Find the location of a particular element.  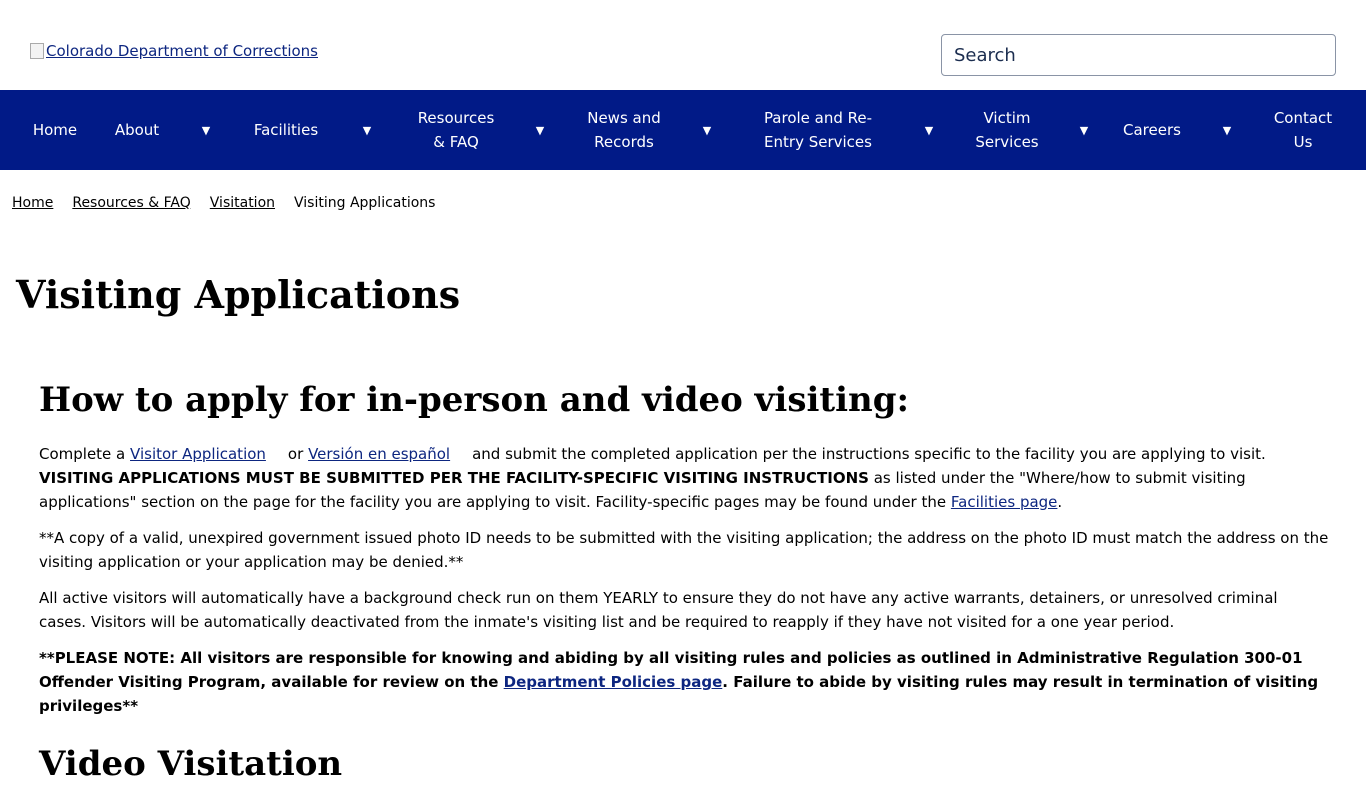

department-policies-link: Department Policies page is located at coordinates (613, 682).